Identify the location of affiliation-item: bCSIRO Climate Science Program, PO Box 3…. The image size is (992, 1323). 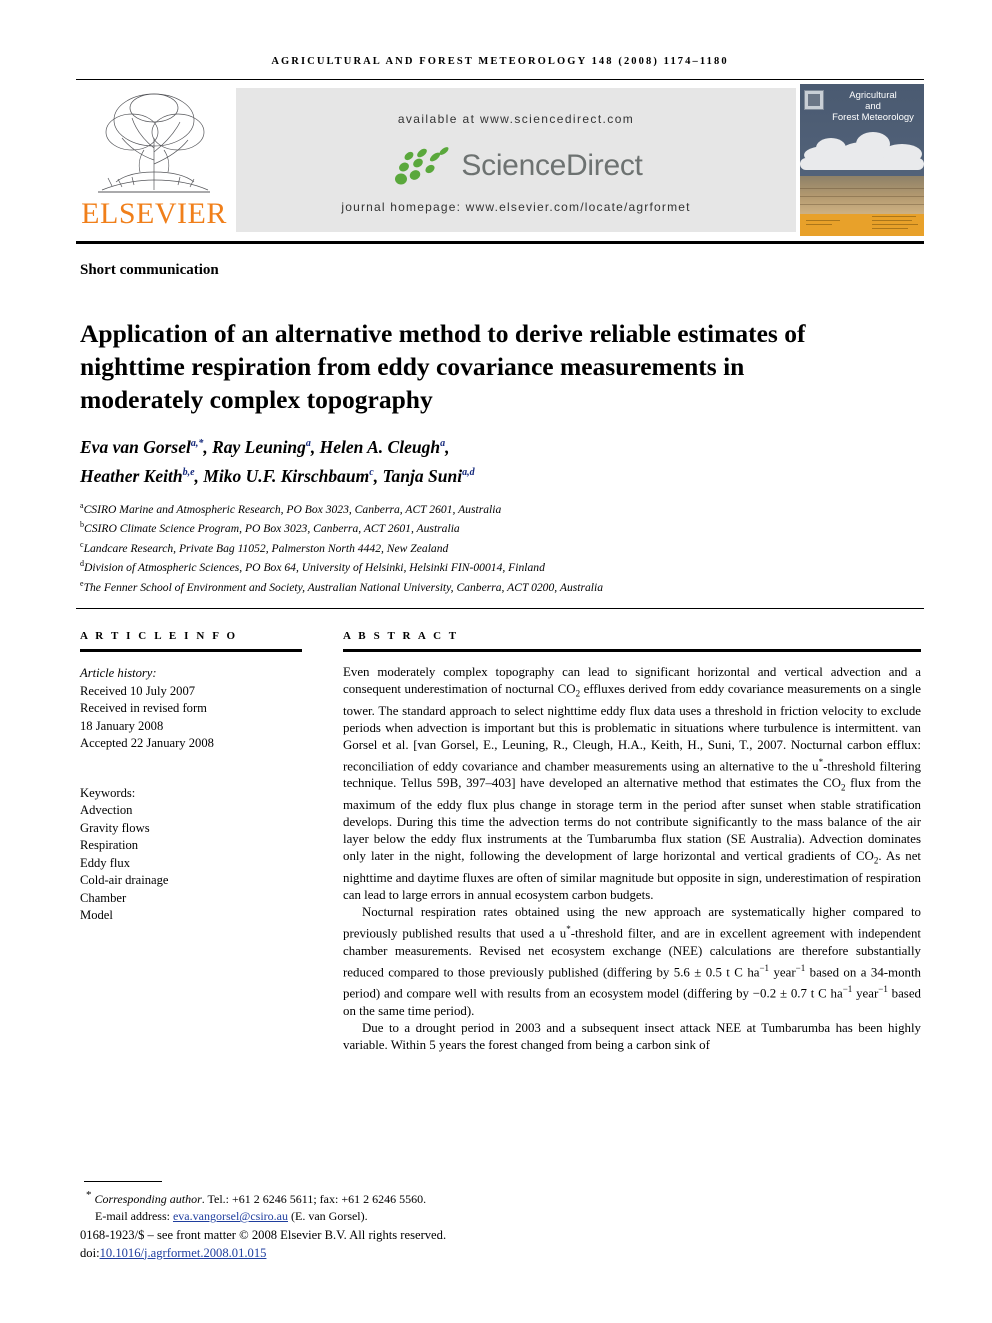
(480, 526).